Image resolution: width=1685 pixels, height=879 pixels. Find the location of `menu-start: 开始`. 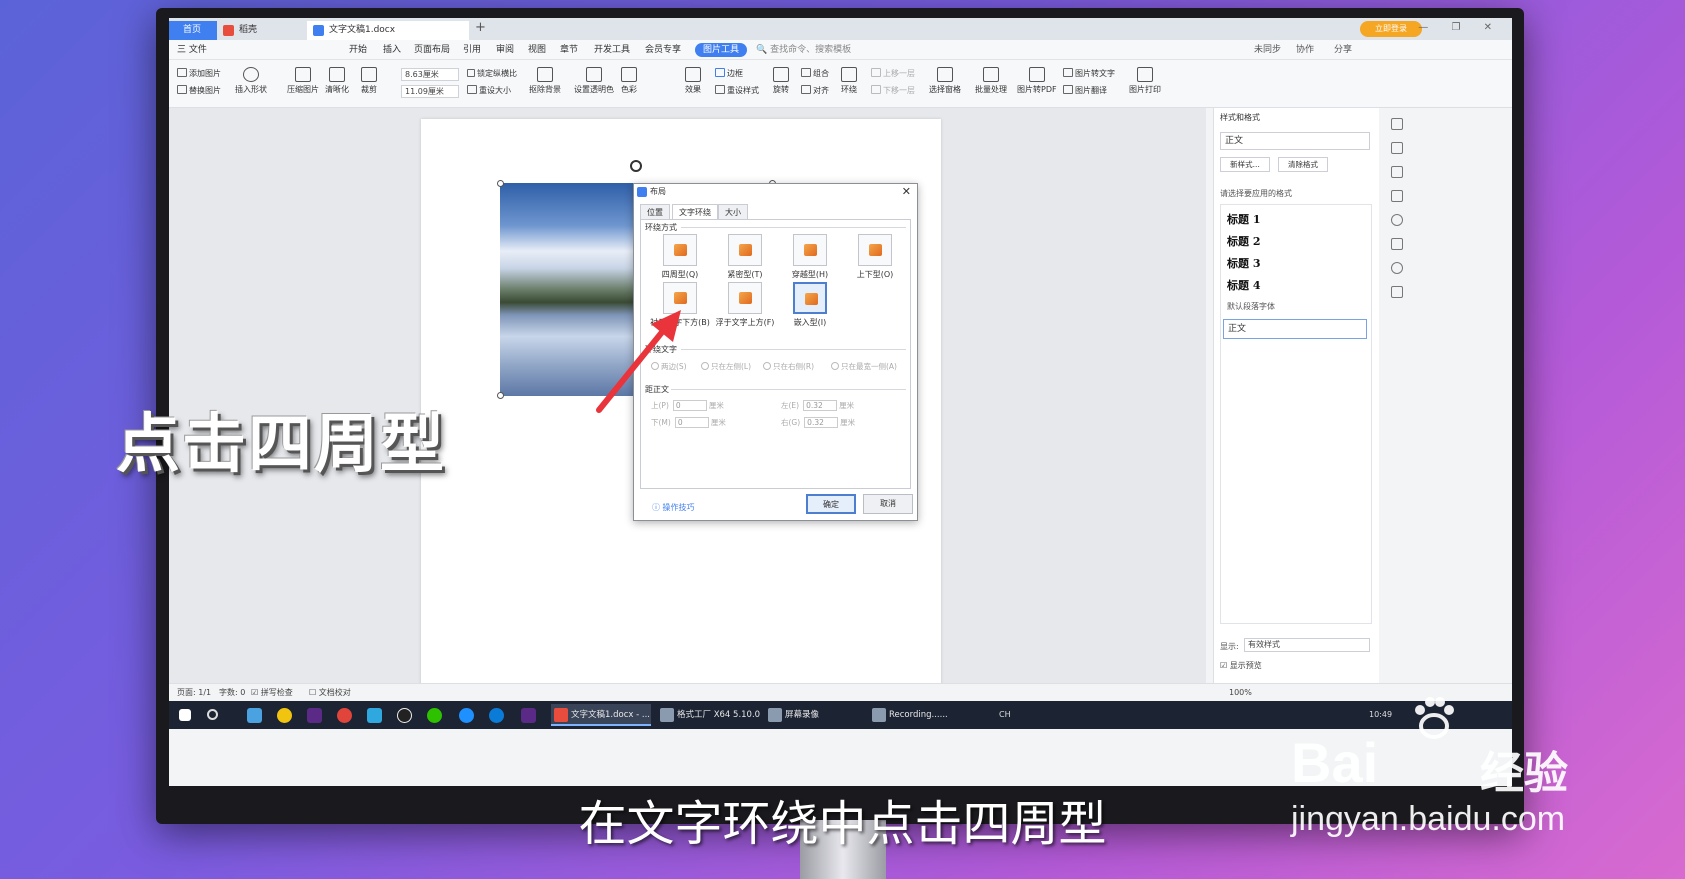

menu-start: 开始 is located at coordinates (358, 50).